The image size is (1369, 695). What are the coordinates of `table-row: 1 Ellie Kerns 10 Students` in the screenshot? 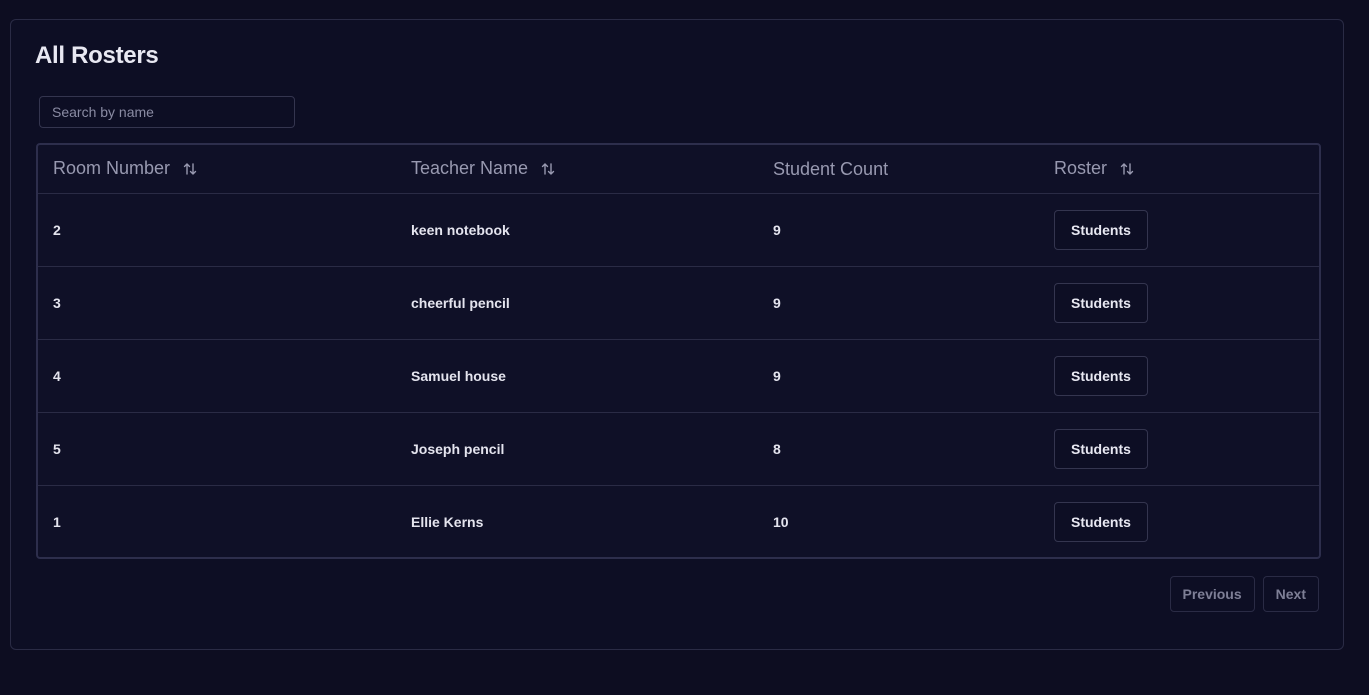 It's located at (678, 522).